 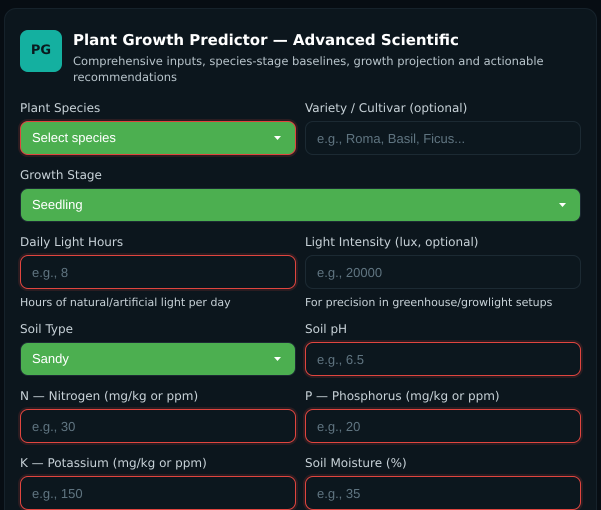 What do you see at coordinates (392, 242) in the screenshot?
I see `field-label: Light Intensity (lux, optional)` at bounding box center [392, 242].